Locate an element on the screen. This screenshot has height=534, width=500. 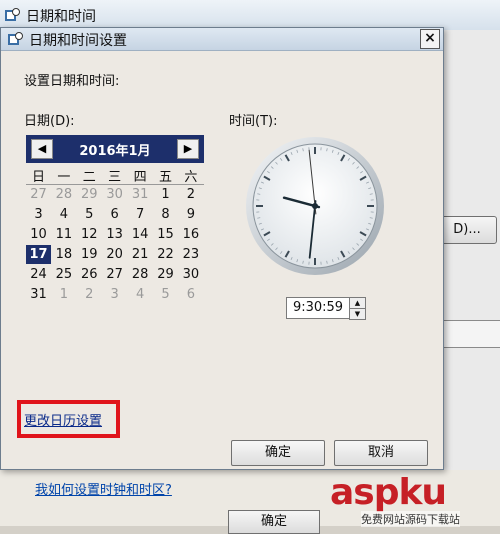
dialog-title: 日期和时间设置 is located at coordinates (78, 40).